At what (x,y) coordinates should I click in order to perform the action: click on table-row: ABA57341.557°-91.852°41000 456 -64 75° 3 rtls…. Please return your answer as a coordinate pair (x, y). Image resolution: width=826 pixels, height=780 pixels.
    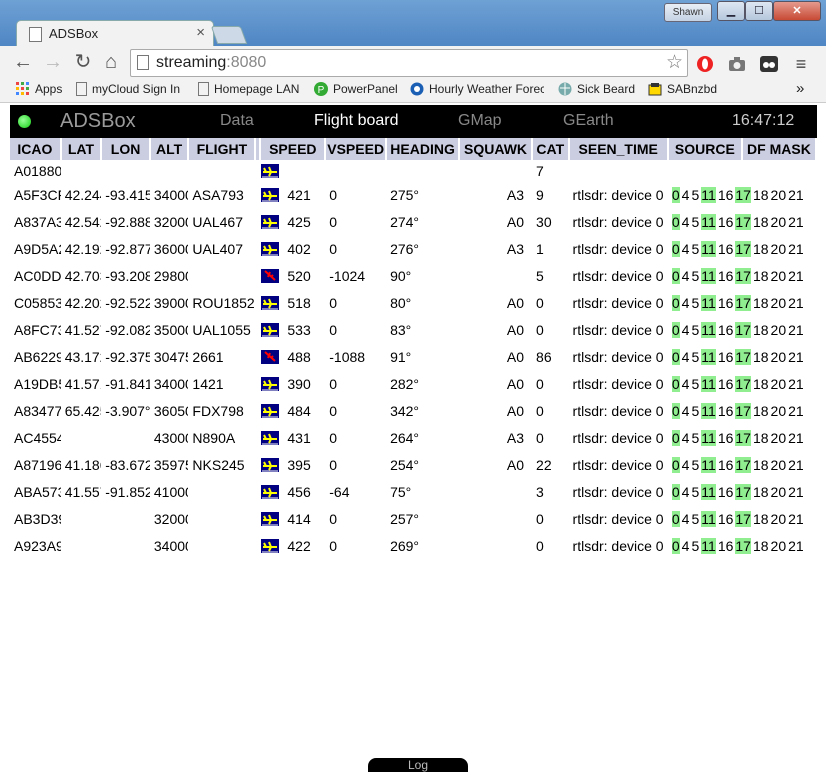
    Looking at the image, I should click on (413, 491).